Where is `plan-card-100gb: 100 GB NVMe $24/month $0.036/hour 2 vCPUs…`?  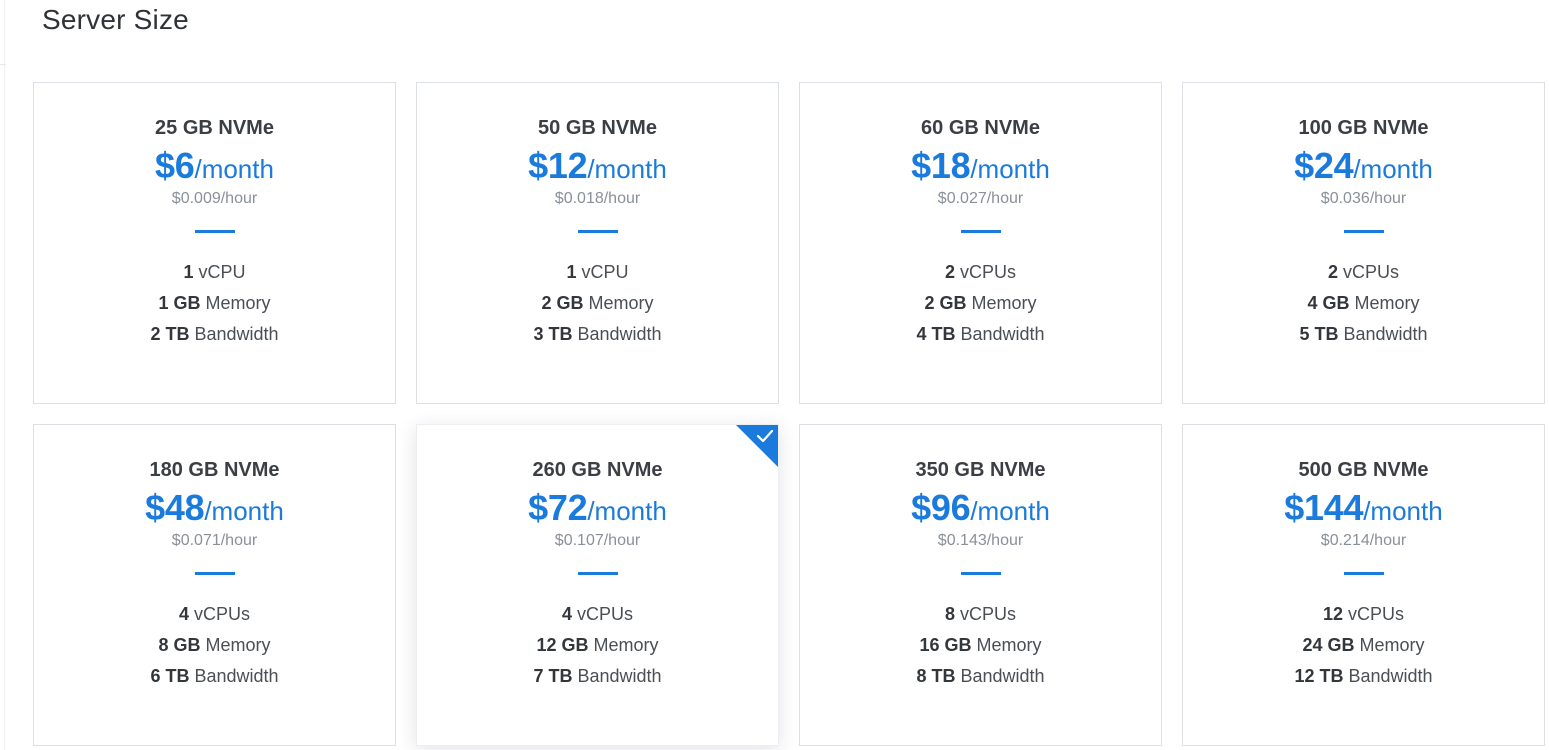
plan-card-100gb: 100 GB NVMe $24/month $0.036/hour 2 vCPUs… is located at coordinates (1363, 243).